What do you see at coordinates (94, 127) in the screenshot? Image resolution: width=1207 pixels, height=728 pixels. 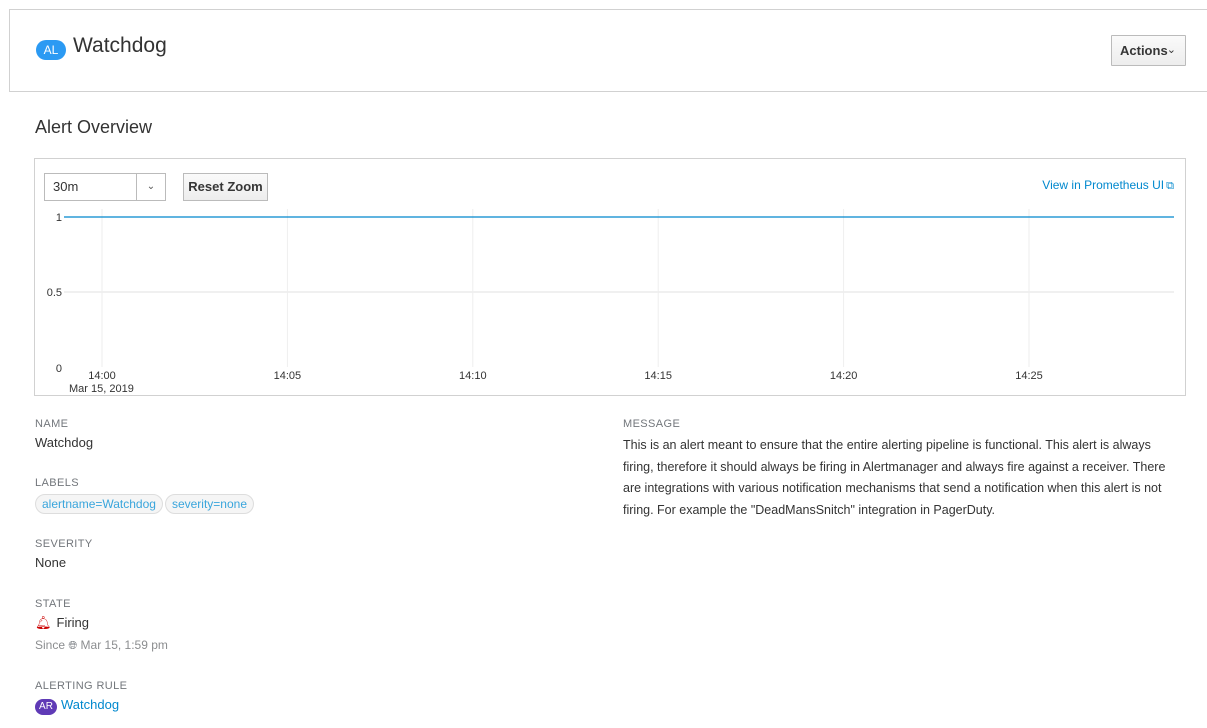 I see `section-title: Alert Overview` at bounding box center [94, 127].